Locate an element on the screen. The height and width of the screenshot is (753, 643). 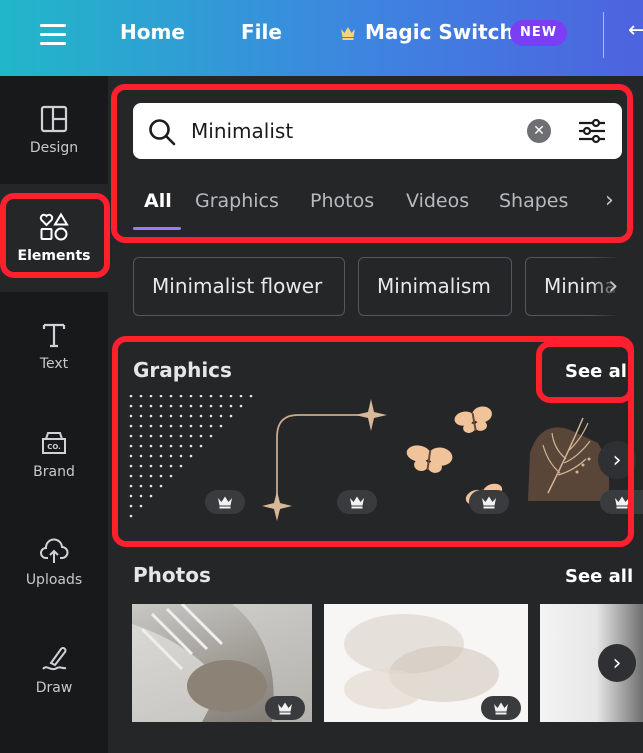
divider is located at coordinates (603, 35).